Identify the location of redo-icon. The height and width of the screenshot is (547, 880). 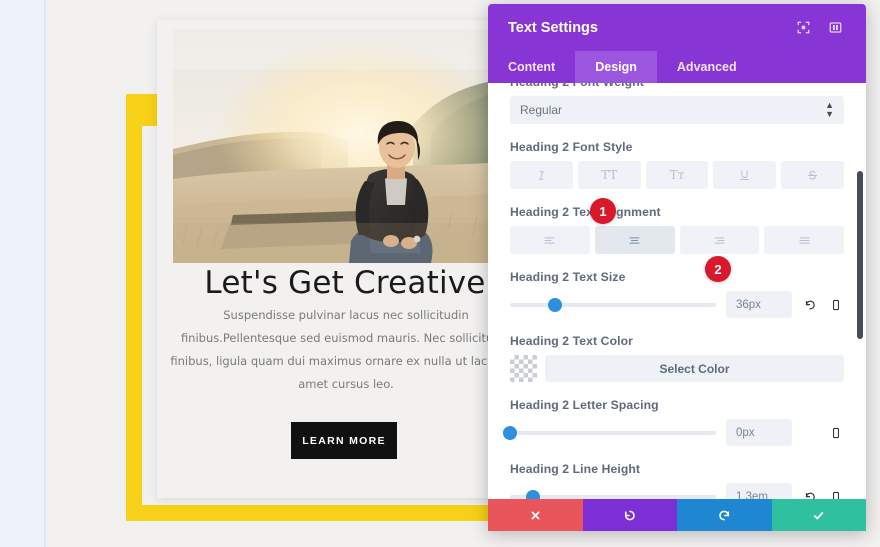
(723, 515).